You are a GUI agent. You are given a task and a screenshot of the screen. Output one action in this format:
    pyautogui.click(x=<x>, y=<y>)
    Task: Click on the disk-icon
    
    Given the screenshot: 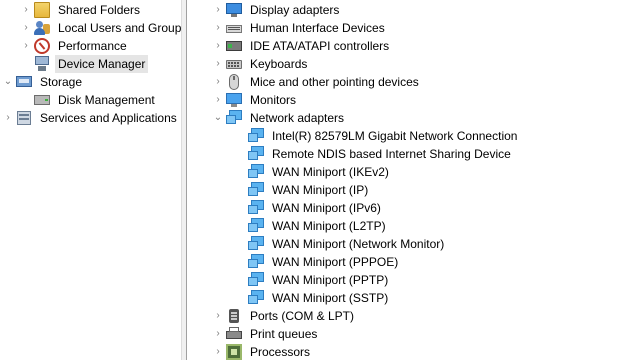 What is the action you would take?
    pyautogui.click(x=42, y=100)
    